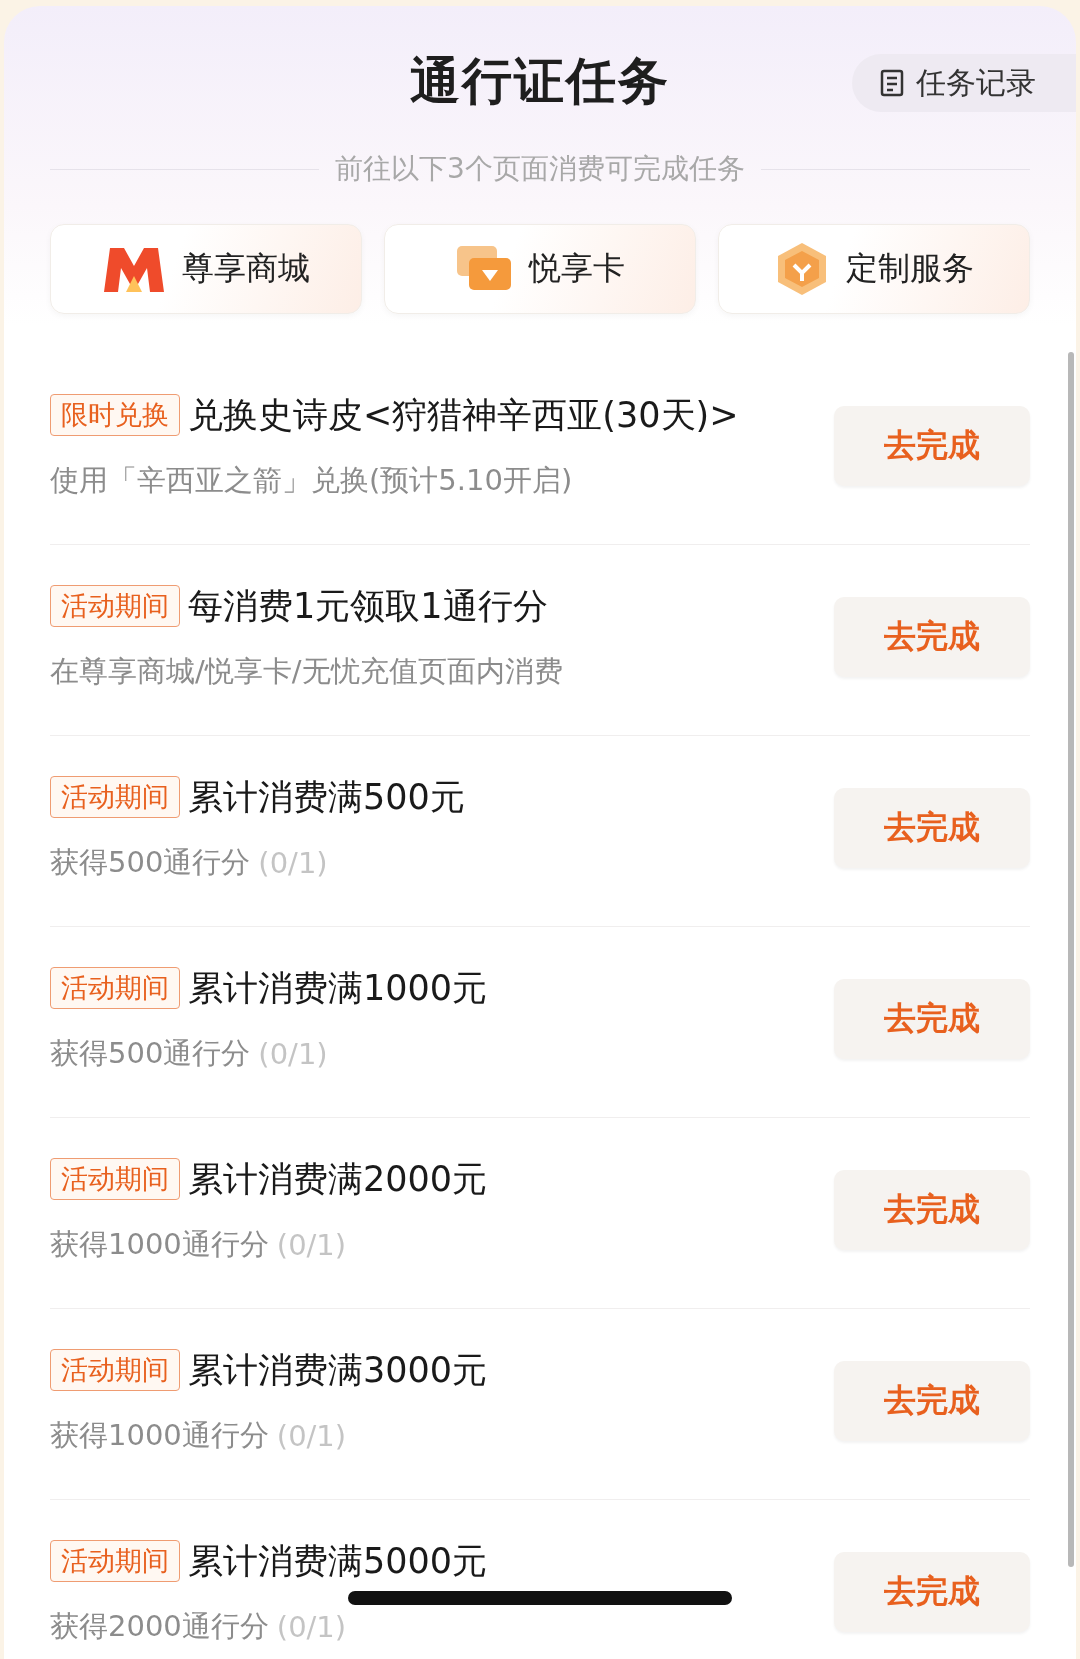 This screenshot has width=1080, height=1659. Describe the element at coordinates (159, 1626) in the screenshot. I see `task-description: 获得2000通行分` at that location.